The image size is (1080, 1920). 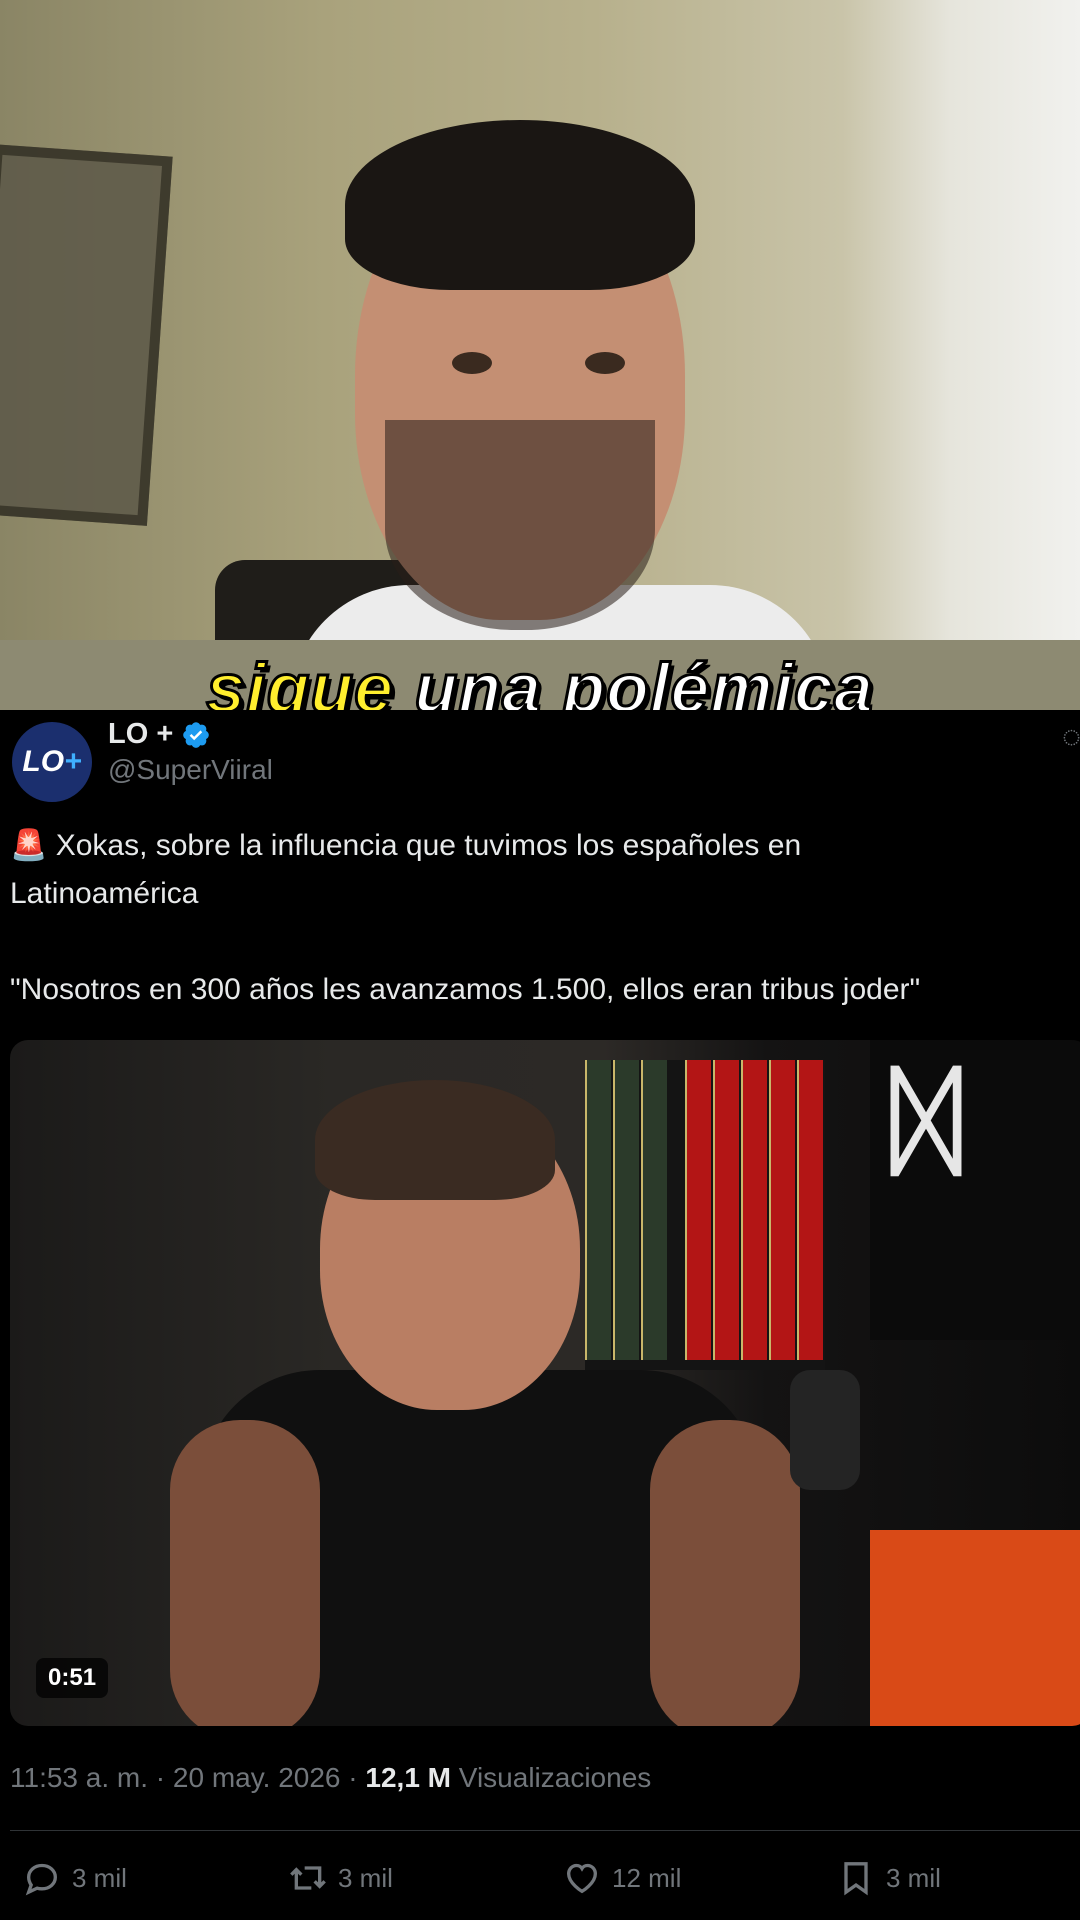 I want to click on tweet-time: 11:53 a. m., so click(x=79, y=1777).